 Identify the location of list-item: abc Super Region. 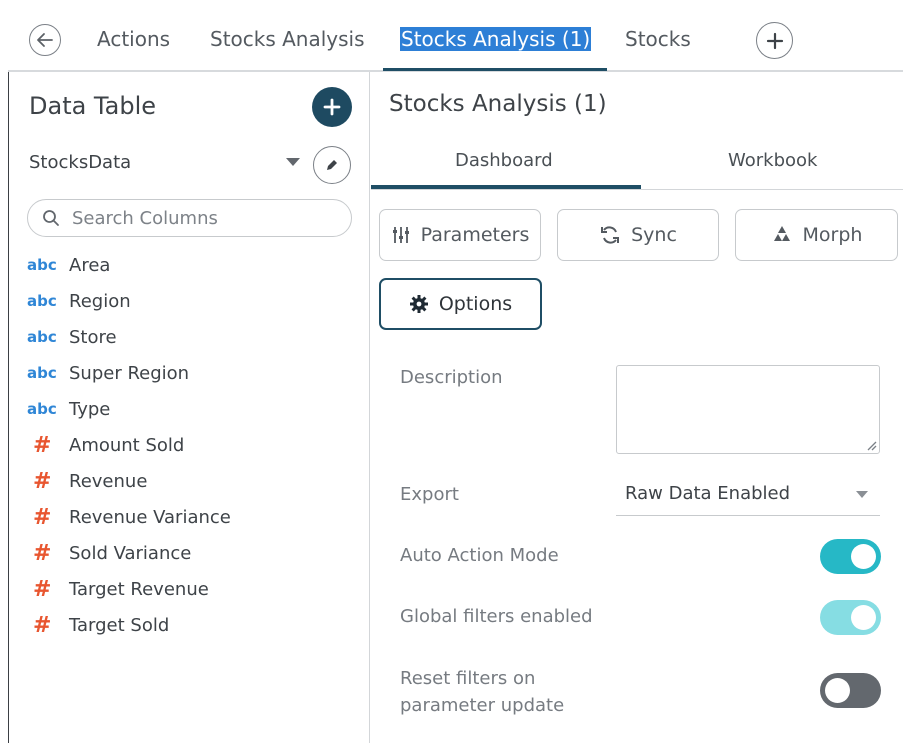
(108, 373).